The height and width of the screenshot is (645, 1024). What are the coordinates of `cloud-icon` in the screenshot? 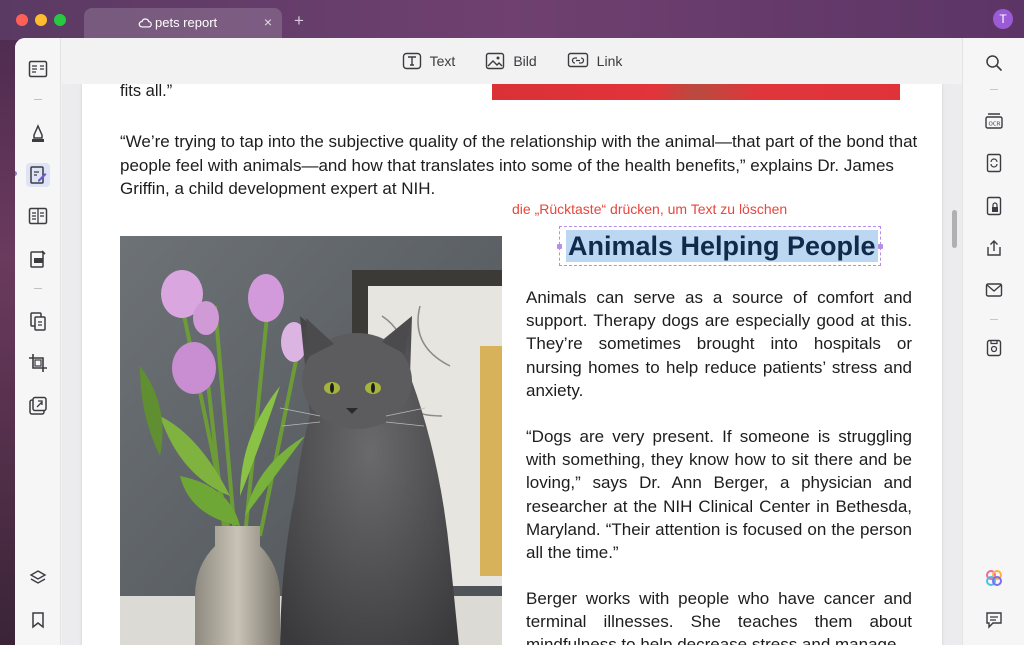 It's located at (145, 23).